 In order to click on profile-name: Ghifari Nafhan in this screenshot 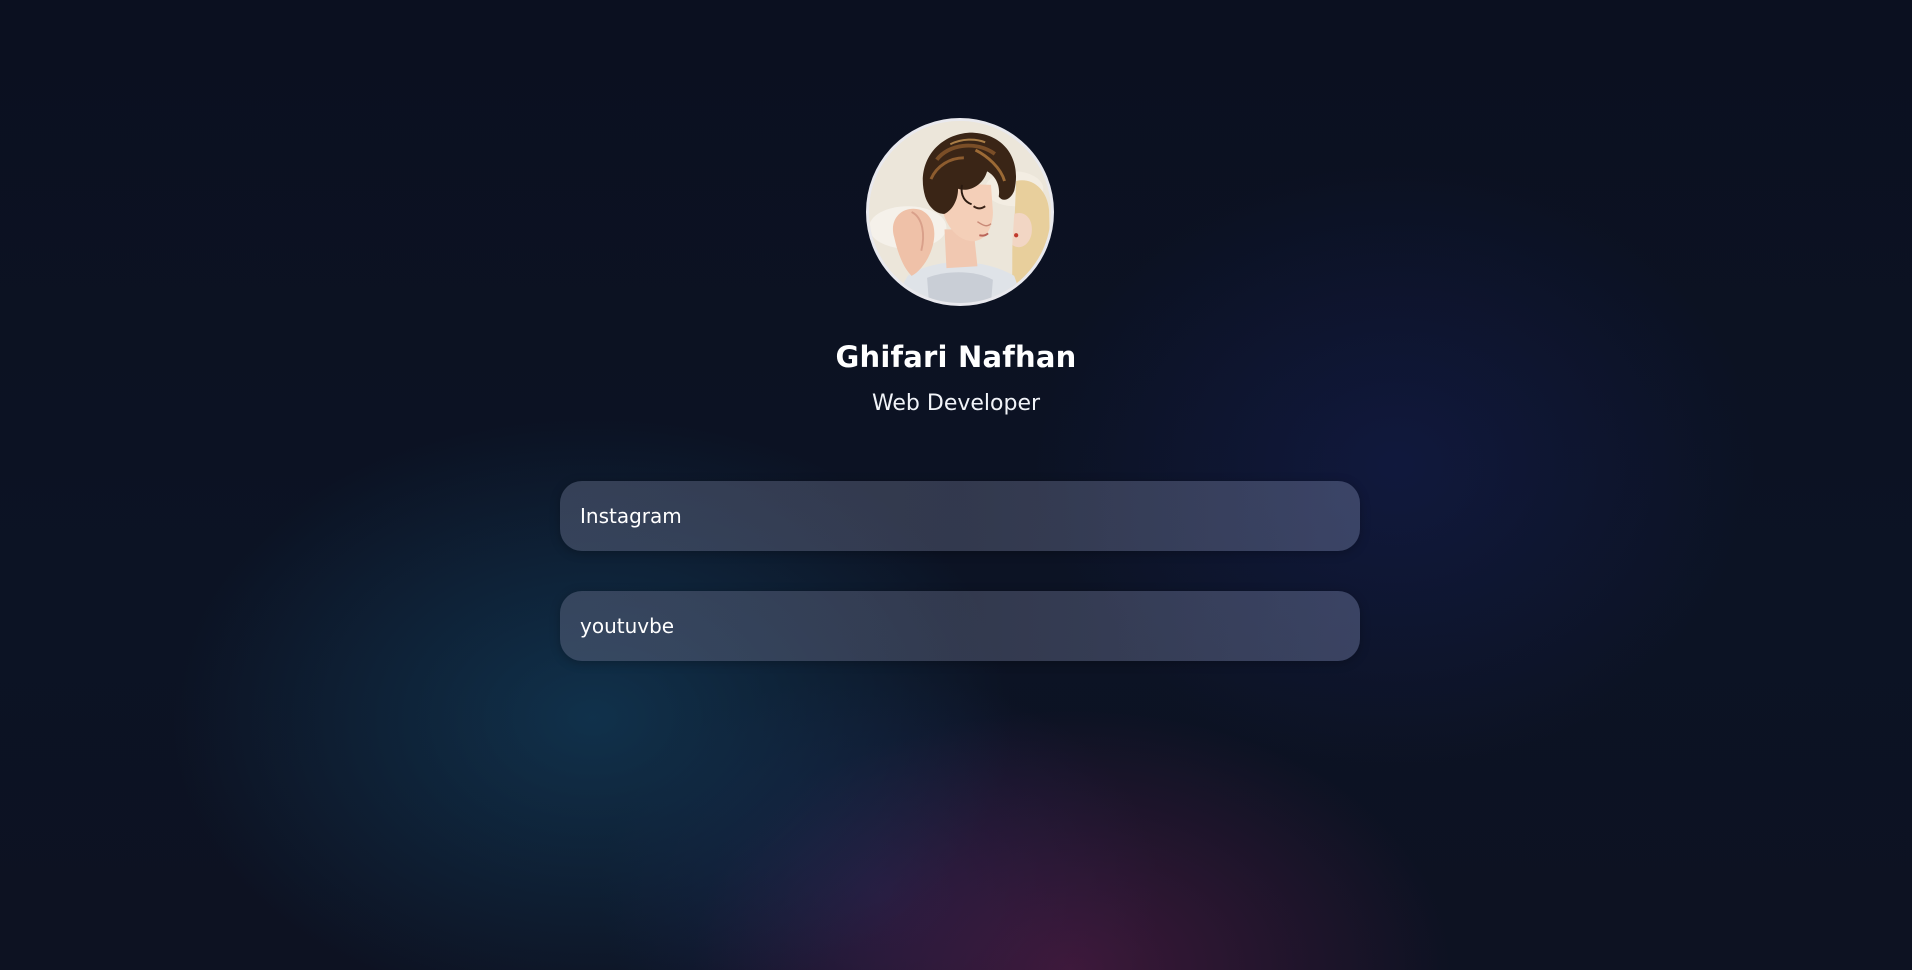, I will do `click(956, 357)`.